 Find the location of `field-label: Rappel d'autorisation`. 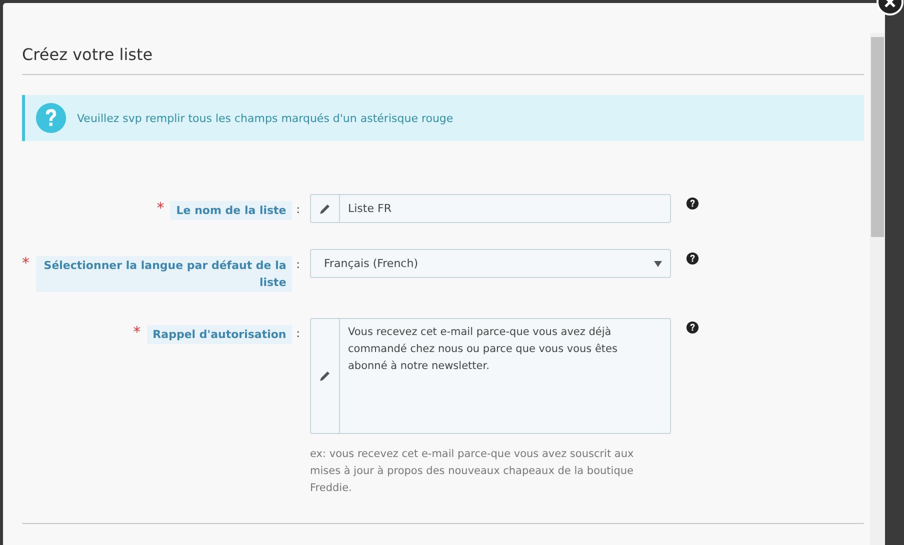

field-label: Rappel d'autorisation is located at coordinates (219, 334).